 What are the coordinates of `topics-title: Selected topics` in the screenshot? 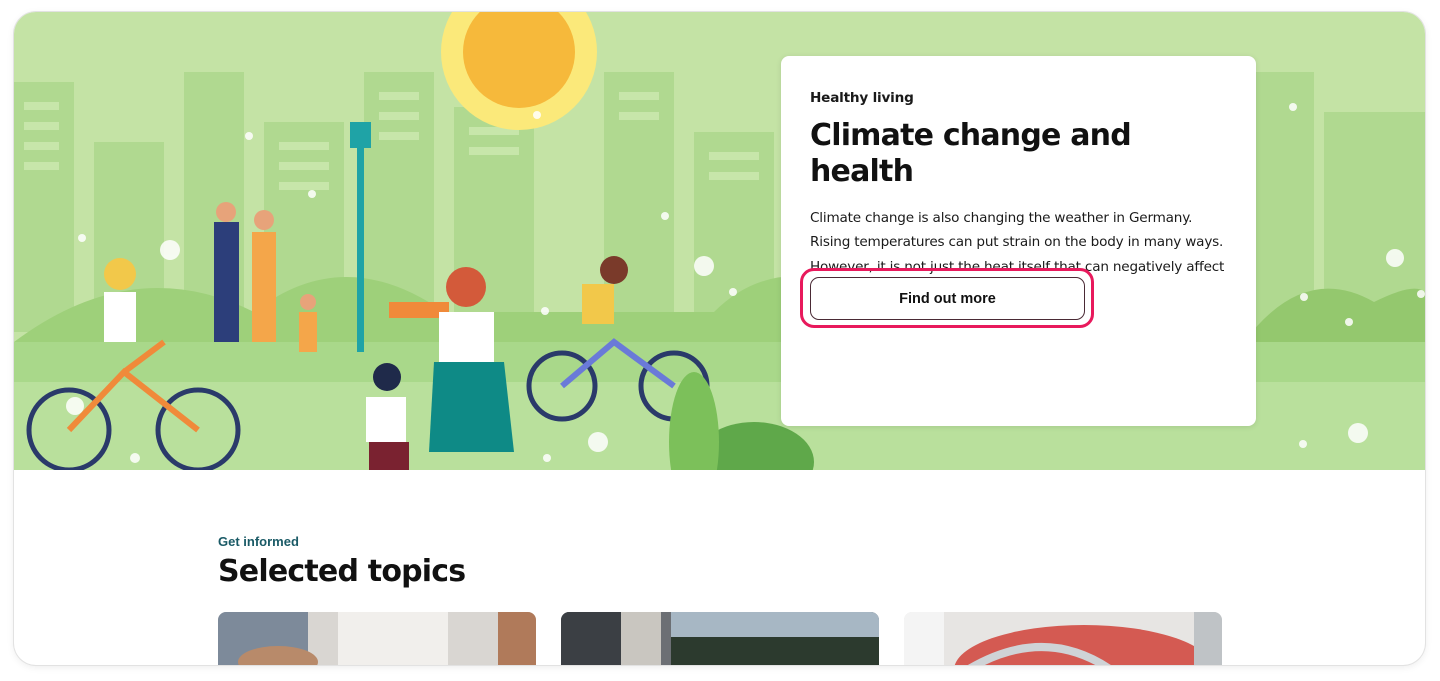 It's located at (342, 571).